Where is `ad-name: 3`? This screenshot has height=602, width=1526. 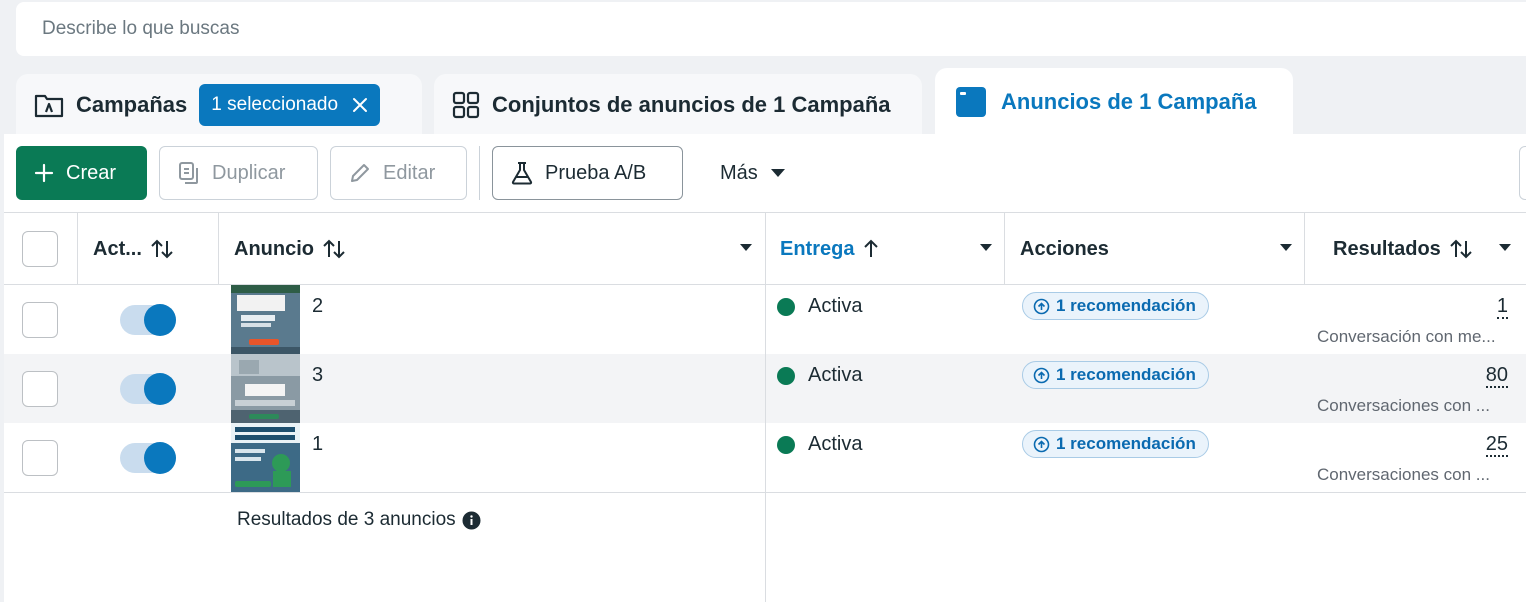 ad-name: 3 is located at coordinates (317, 375).